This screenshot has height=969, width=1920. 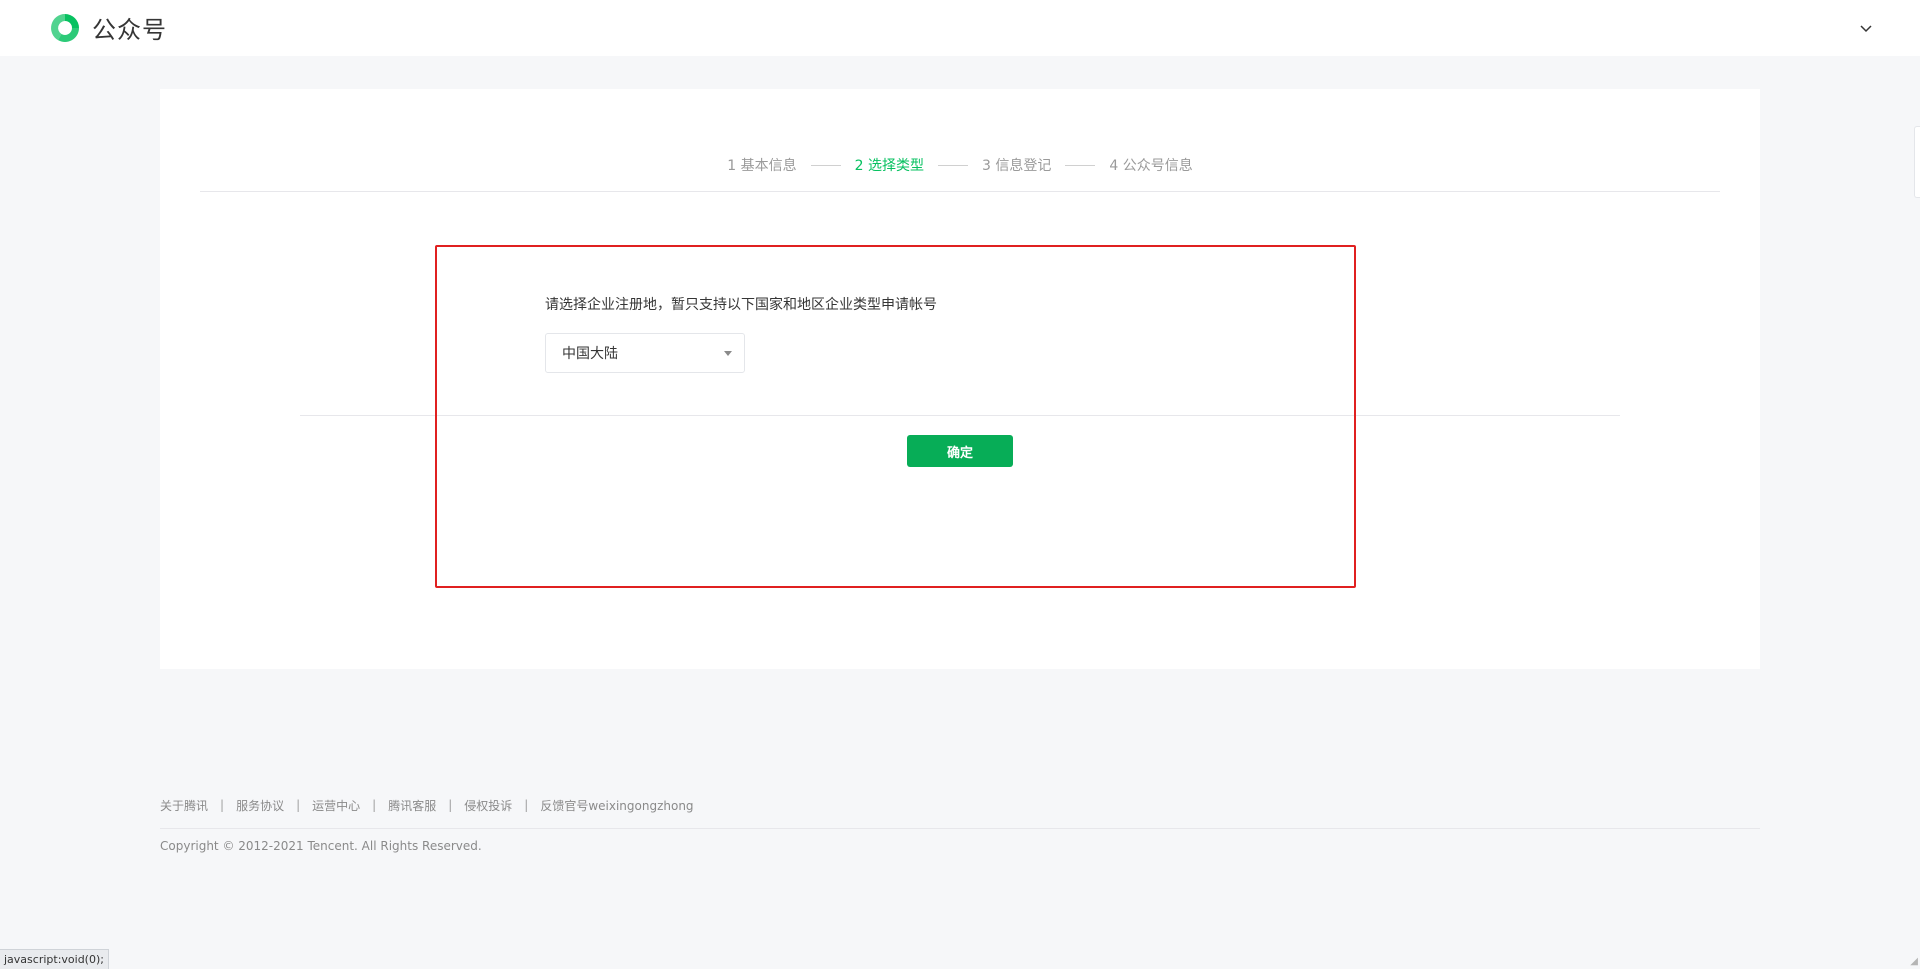 I want to click on side-float-tab, so click(x=1917, y=162).